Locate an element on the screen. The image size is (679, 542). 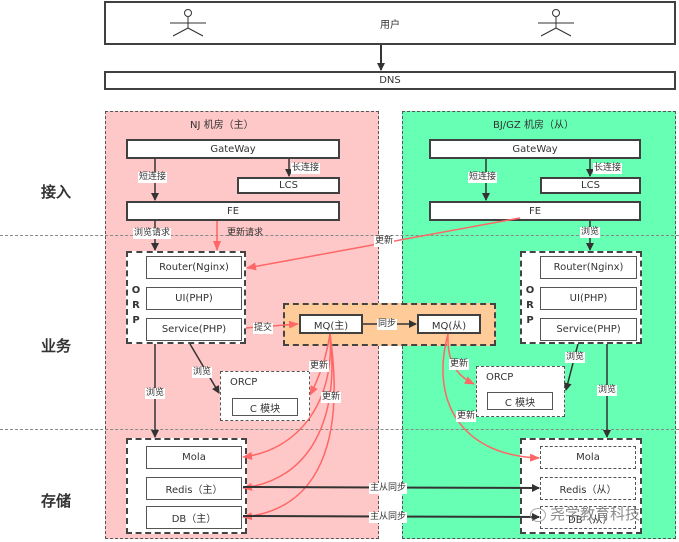
nj-redis-label: Redis（主） is located at coordinates (194, 490).